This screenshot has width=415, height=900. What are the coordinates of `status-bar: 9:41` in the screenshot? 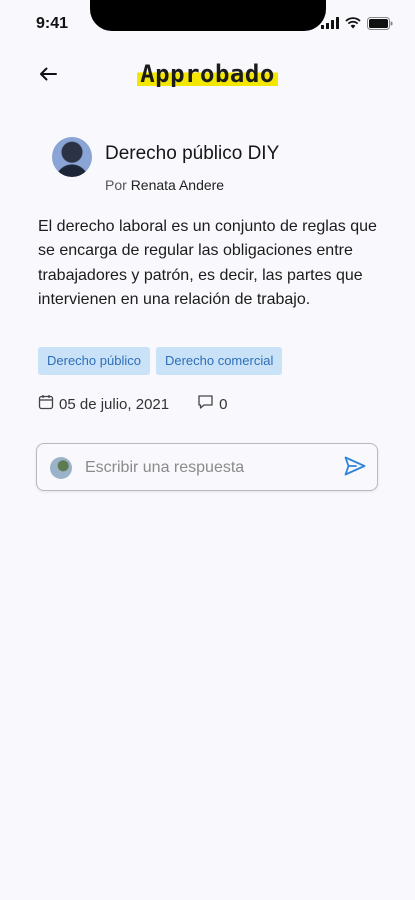 It's located at (207, 22).